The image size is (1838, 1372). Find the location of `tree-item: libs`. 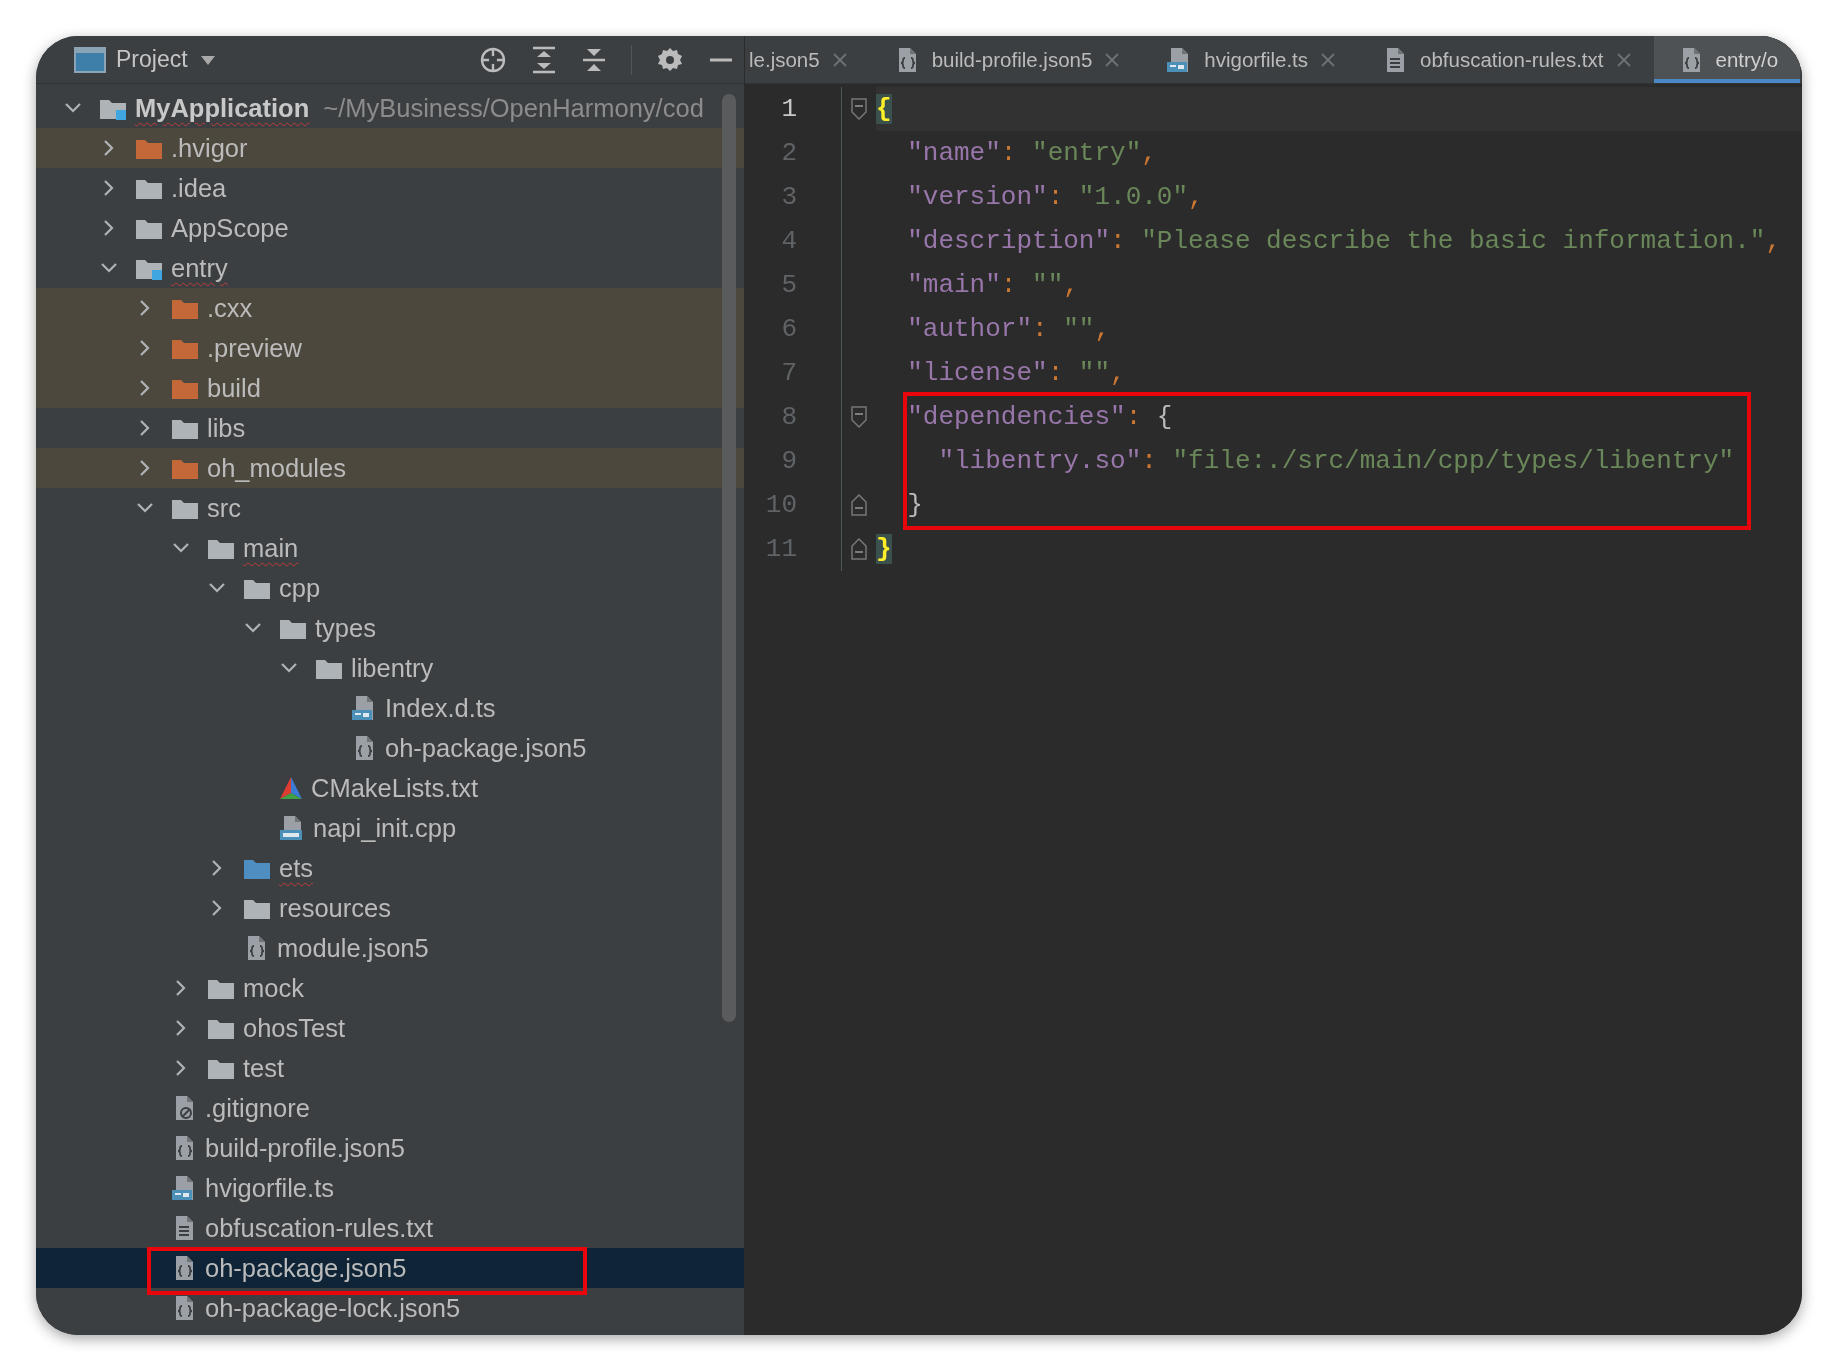

tree-item: libs is located at coordinates (390, 428).